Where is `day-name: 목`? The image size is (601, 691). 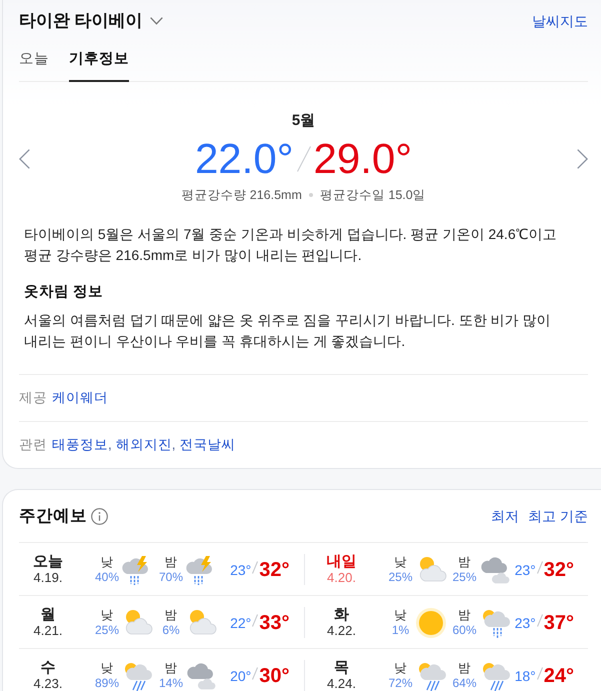
day-name: 목 is located at coordinates (341, 668).